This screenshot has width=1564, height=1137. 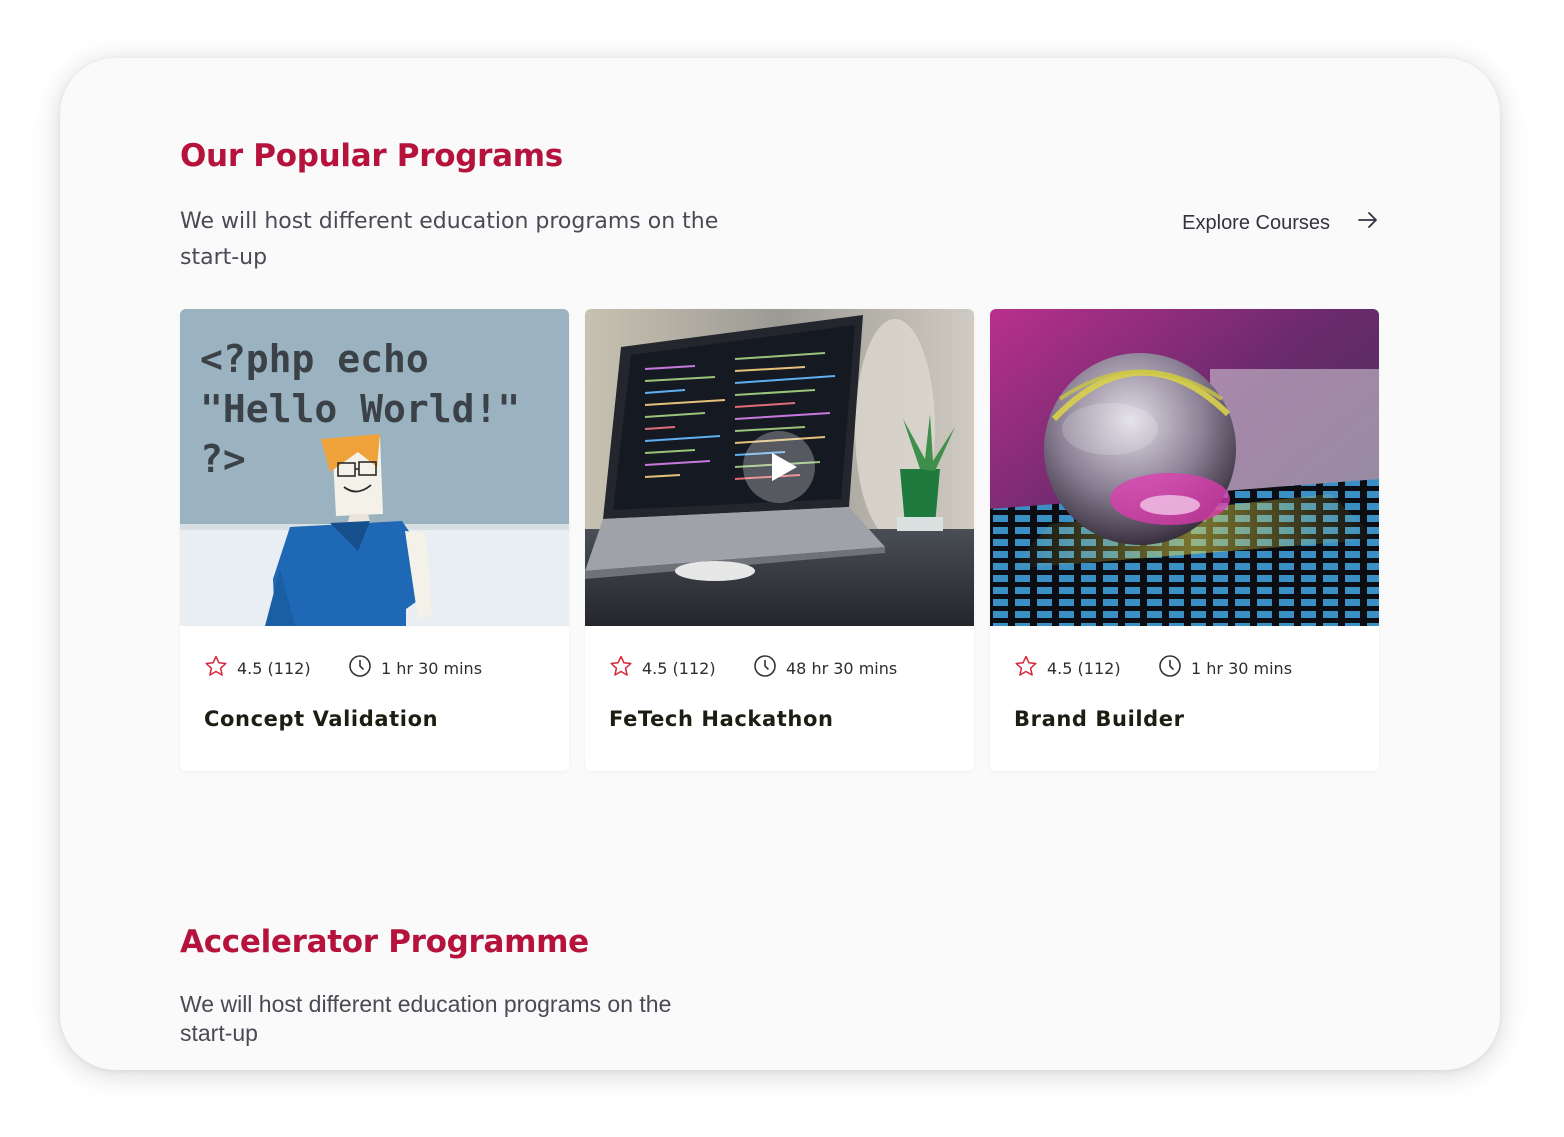 What do you see at coordinates (384, 942) in the screenshot?
I see `accelerator-programme-title: Accelerator Programme` at bounding box center [384, 942].